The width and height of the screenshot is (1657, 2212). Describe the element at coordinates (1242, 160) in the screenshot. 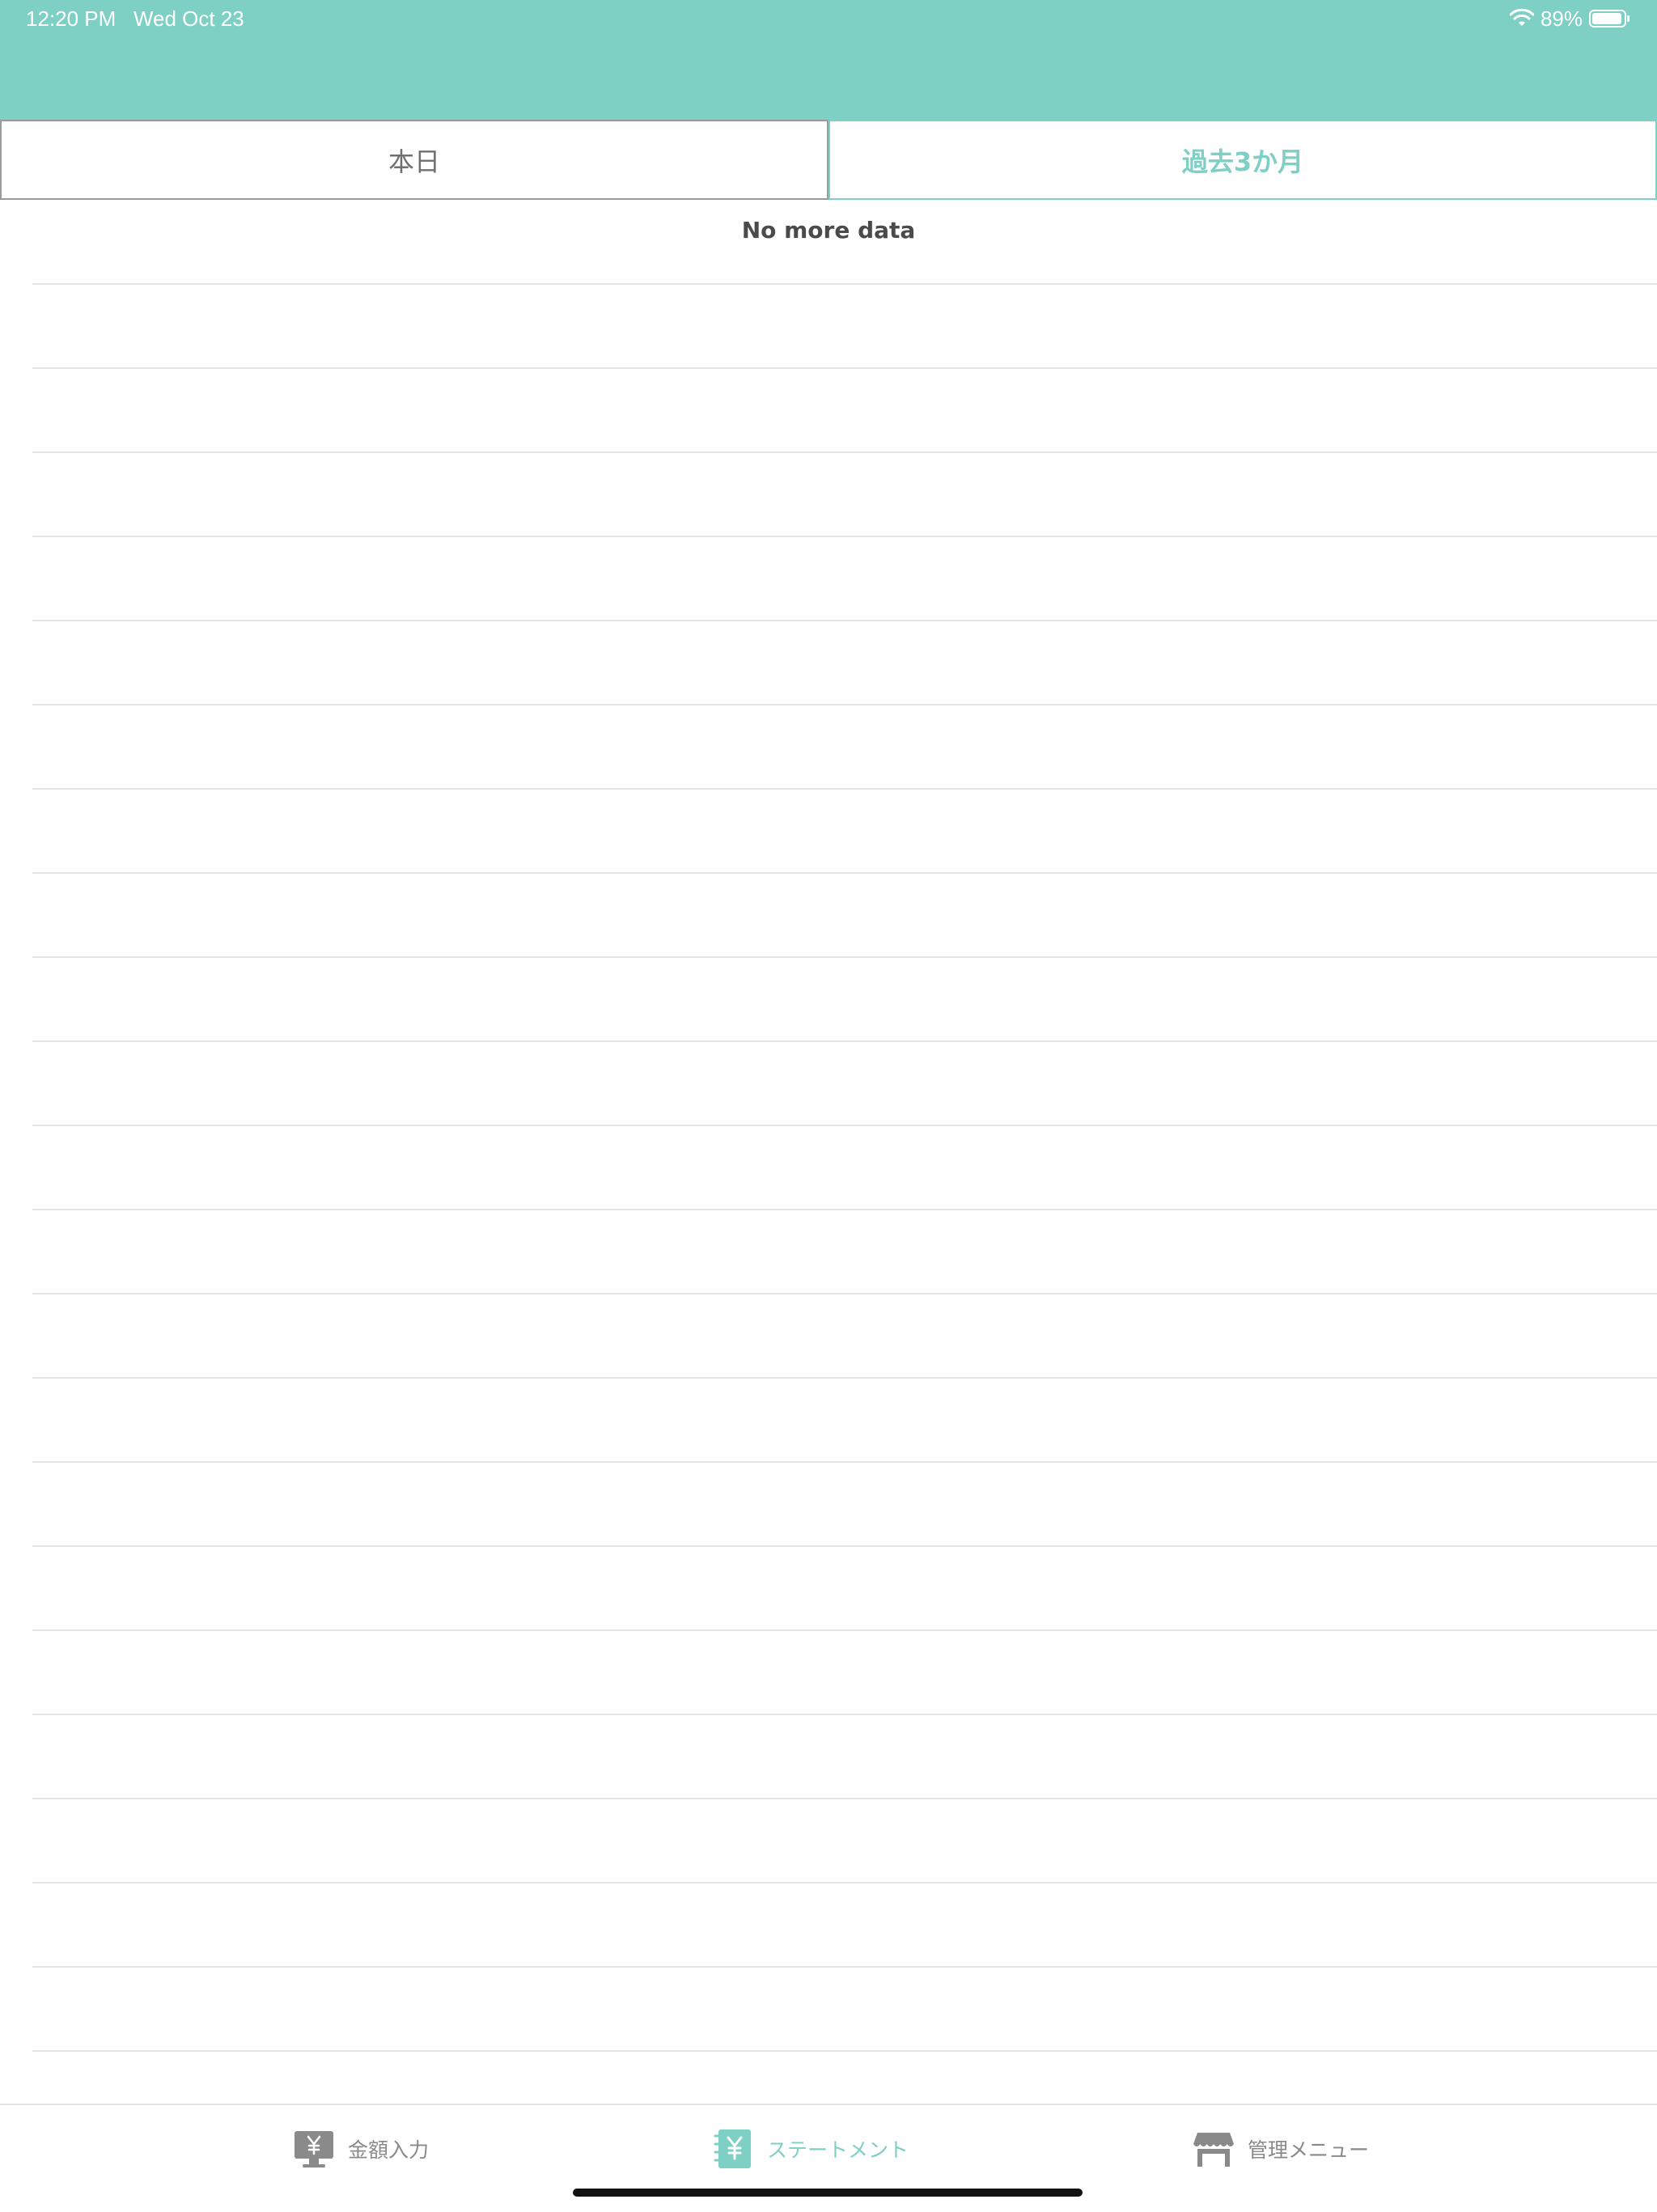

I see `segment-past-3-months: 過去3か月` at that location.